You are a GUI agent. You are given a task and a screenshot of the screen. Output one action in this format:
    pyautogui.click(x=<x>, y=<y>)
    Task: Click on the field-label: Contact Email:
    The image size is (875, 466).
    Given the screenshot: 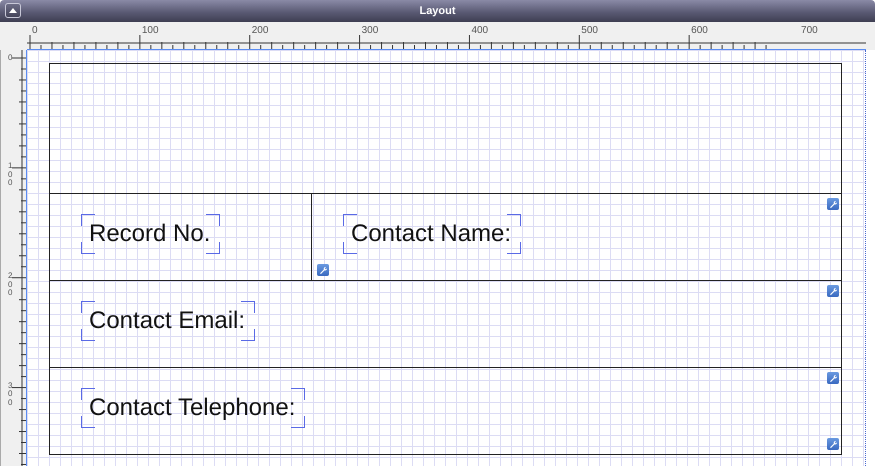 What is the action you would take?
    pyautogui.click(x=168, y=321)
    